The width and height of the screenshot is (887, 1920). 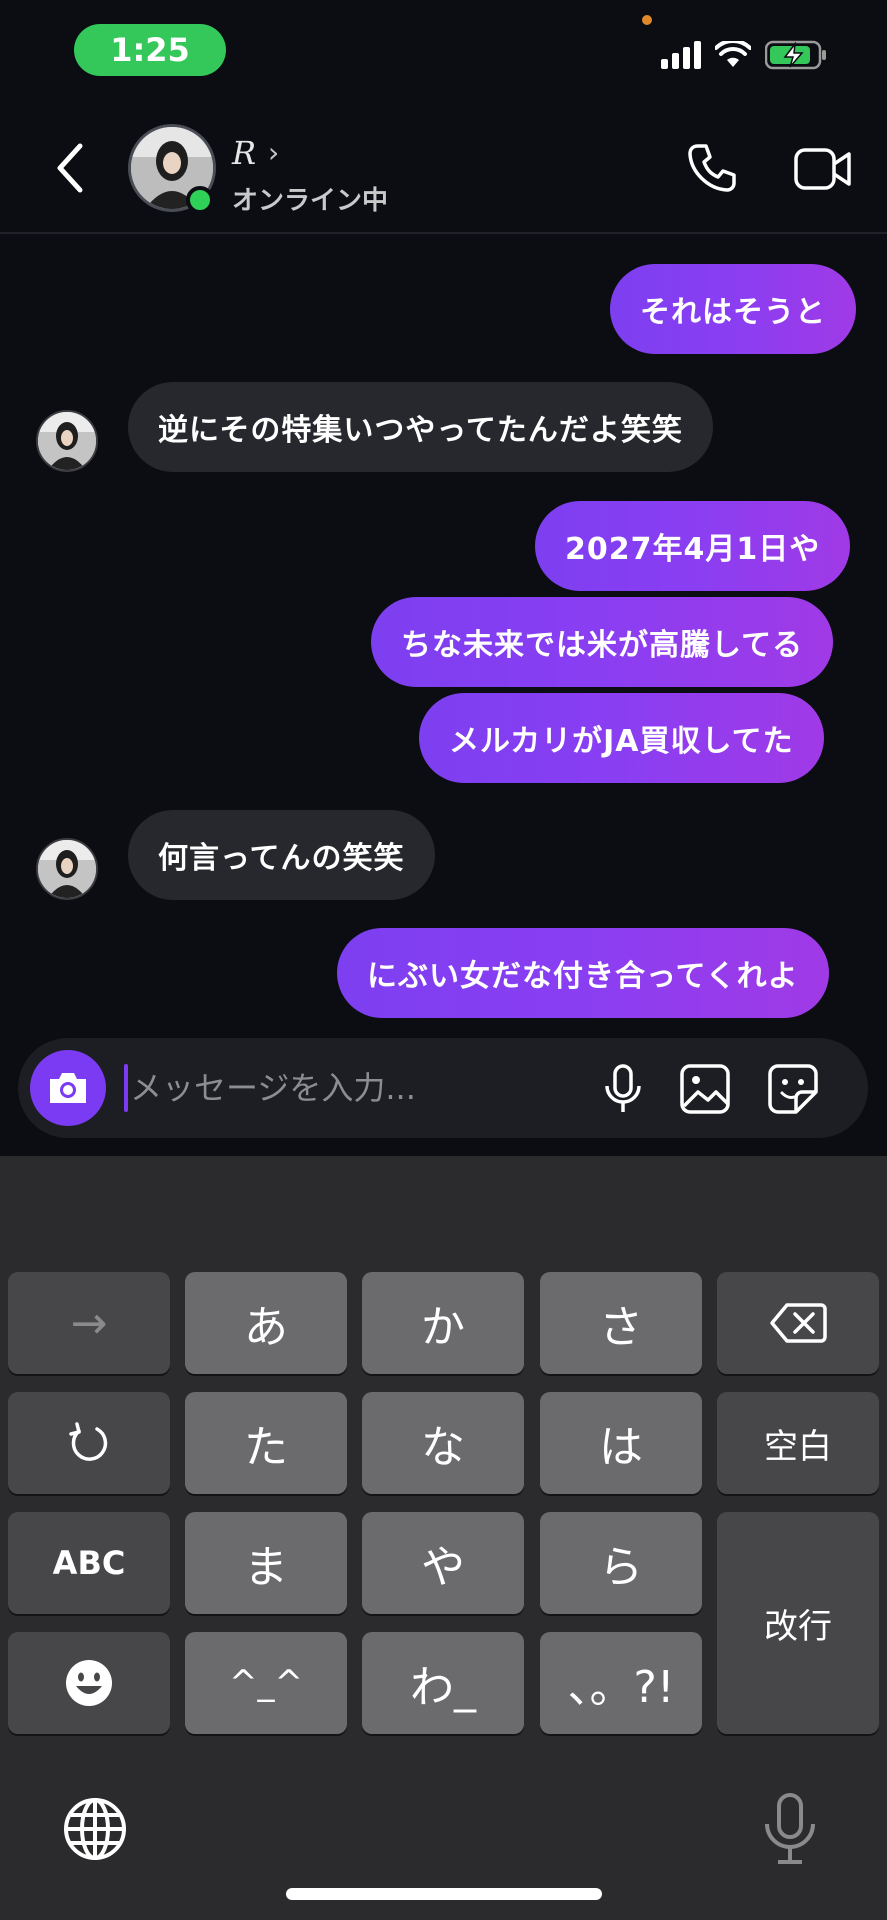 What do you see at coordinates (621, 738) in the screenshot?
I see `message-bubble-outgoing: メルカリがJA買収してた` at bounding box center [621, 738].